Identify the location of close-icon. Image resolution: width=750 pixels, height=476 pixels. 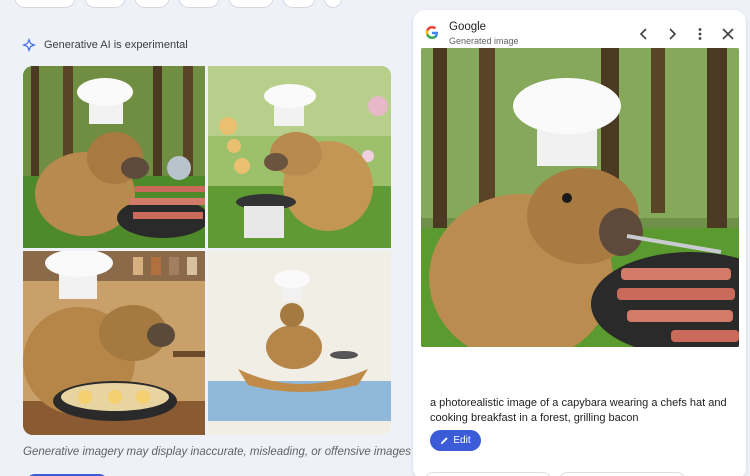
(728, 34).